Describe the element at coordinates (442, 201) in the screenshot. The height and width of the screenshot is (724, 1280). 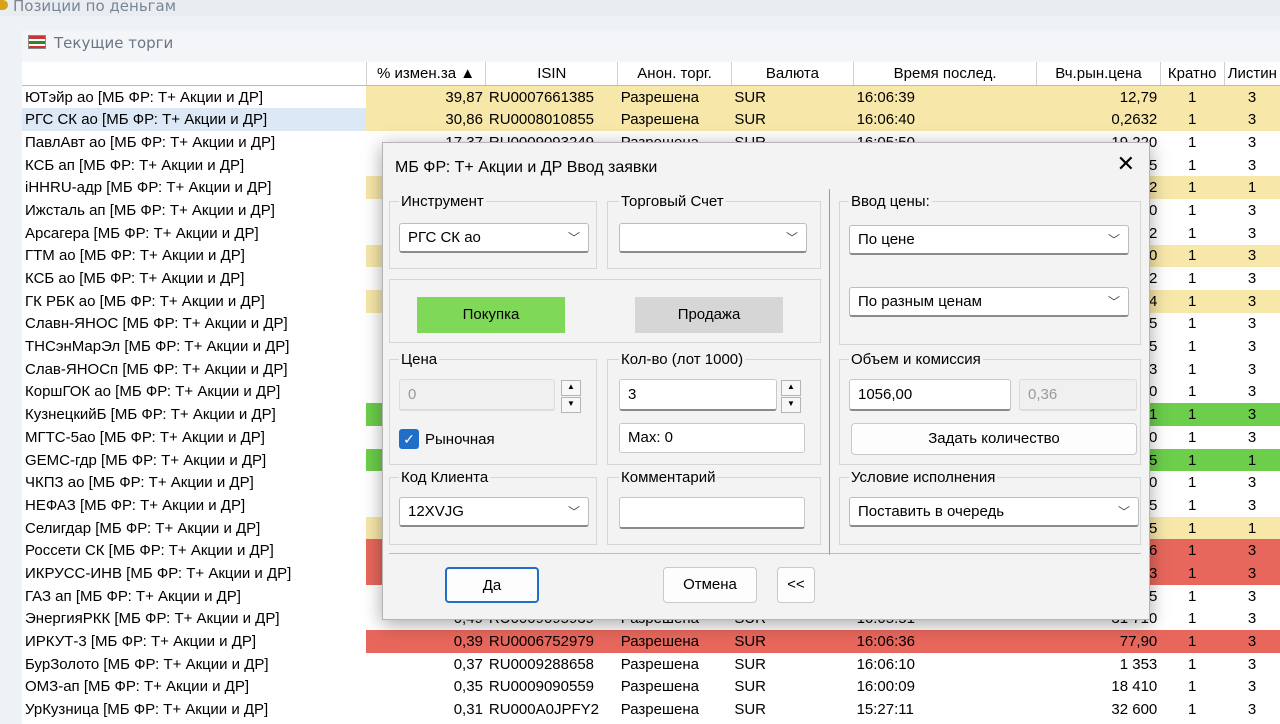
I see `instrument-label: Инструмент` at that location.